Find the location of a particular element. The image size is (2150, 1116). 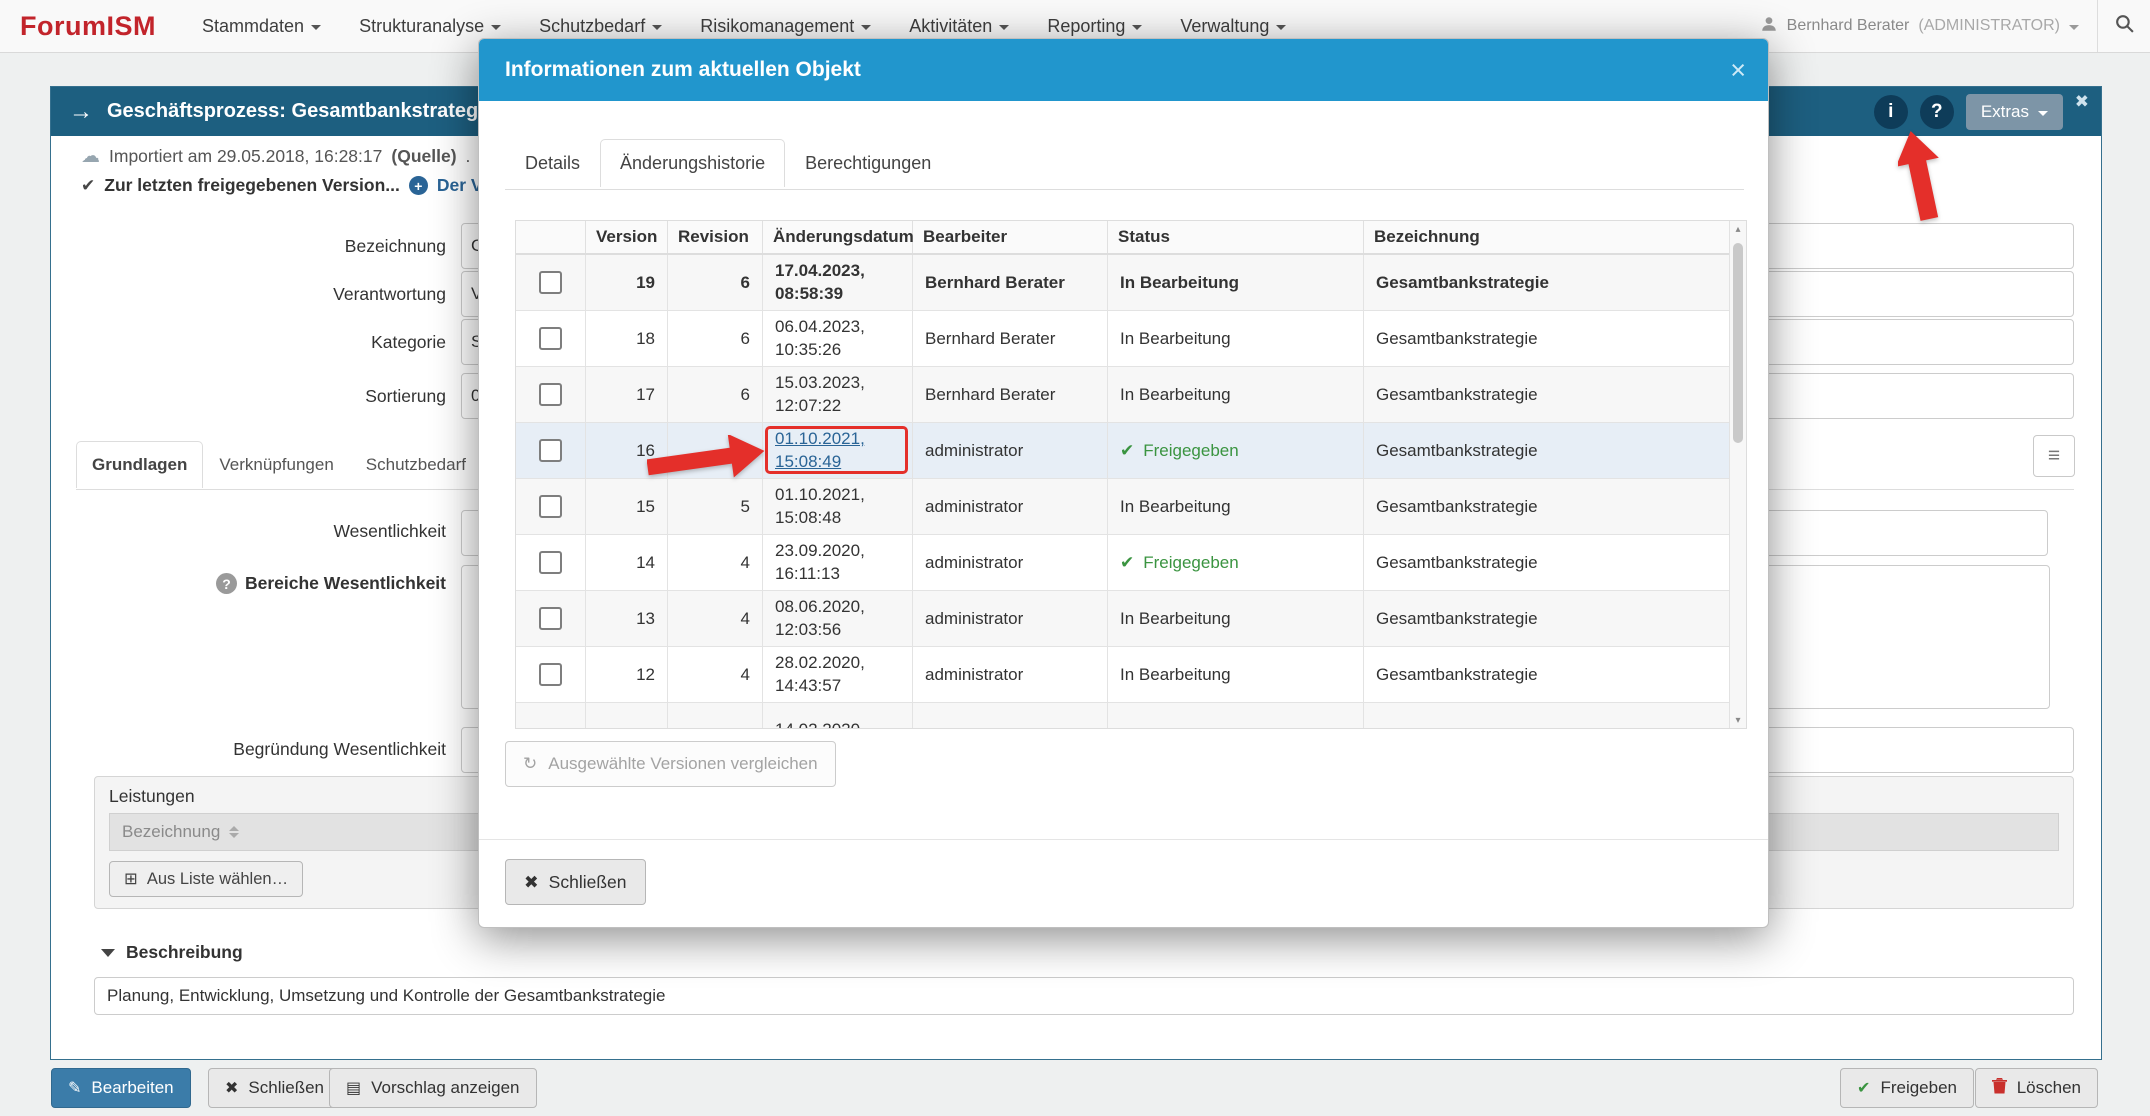

refresh-icon: ↻ is located at coordinates (530, 763).